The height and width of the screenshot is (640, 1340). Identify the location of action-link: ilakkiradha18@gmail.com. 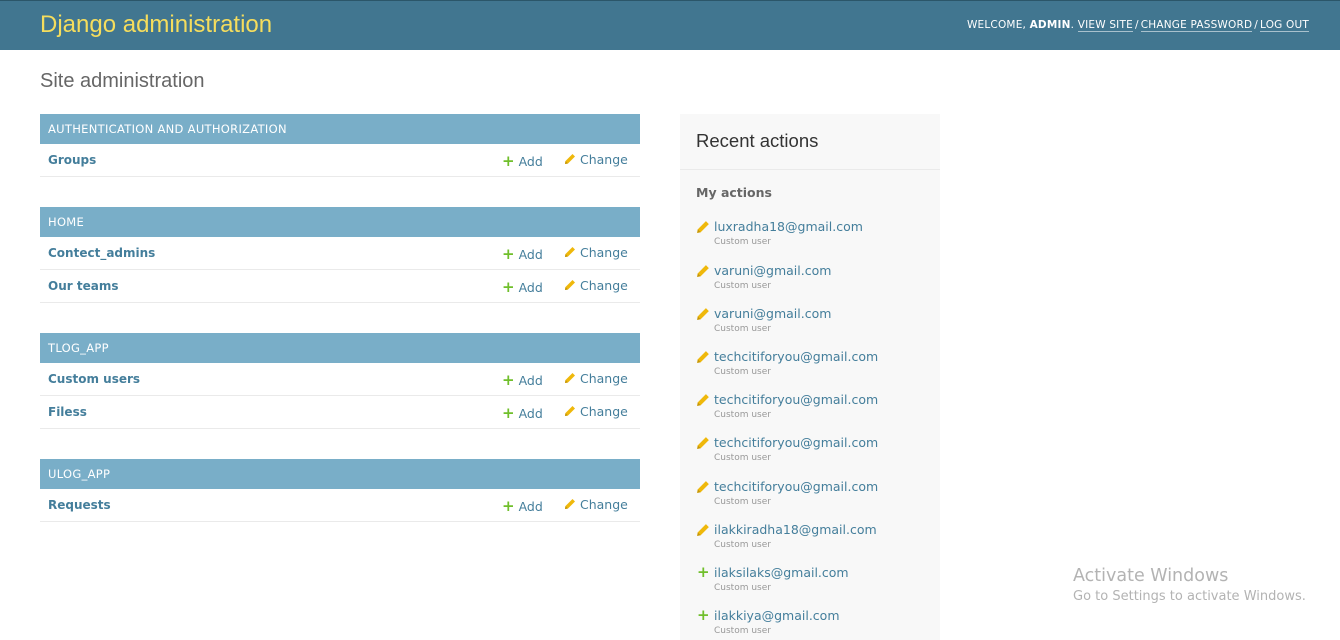
(795, 529).